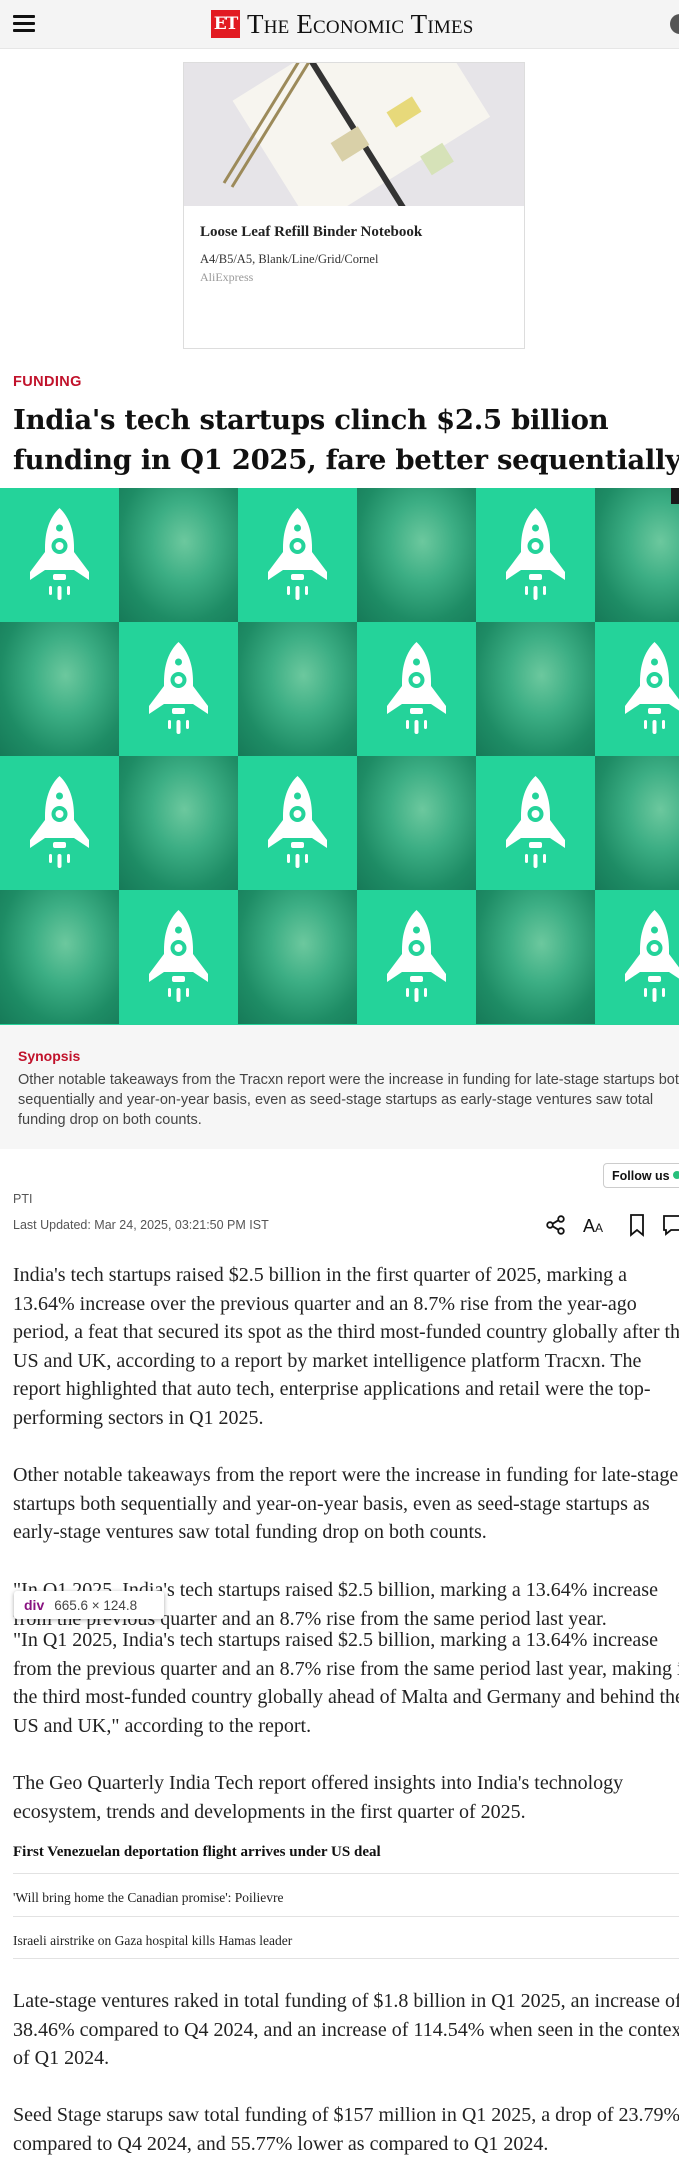 The image size is (679, 2158). What do you see at coordinates (22, 1199) in the screenshot?
I see `byline: PTI` at bounding box center [22, 1199].